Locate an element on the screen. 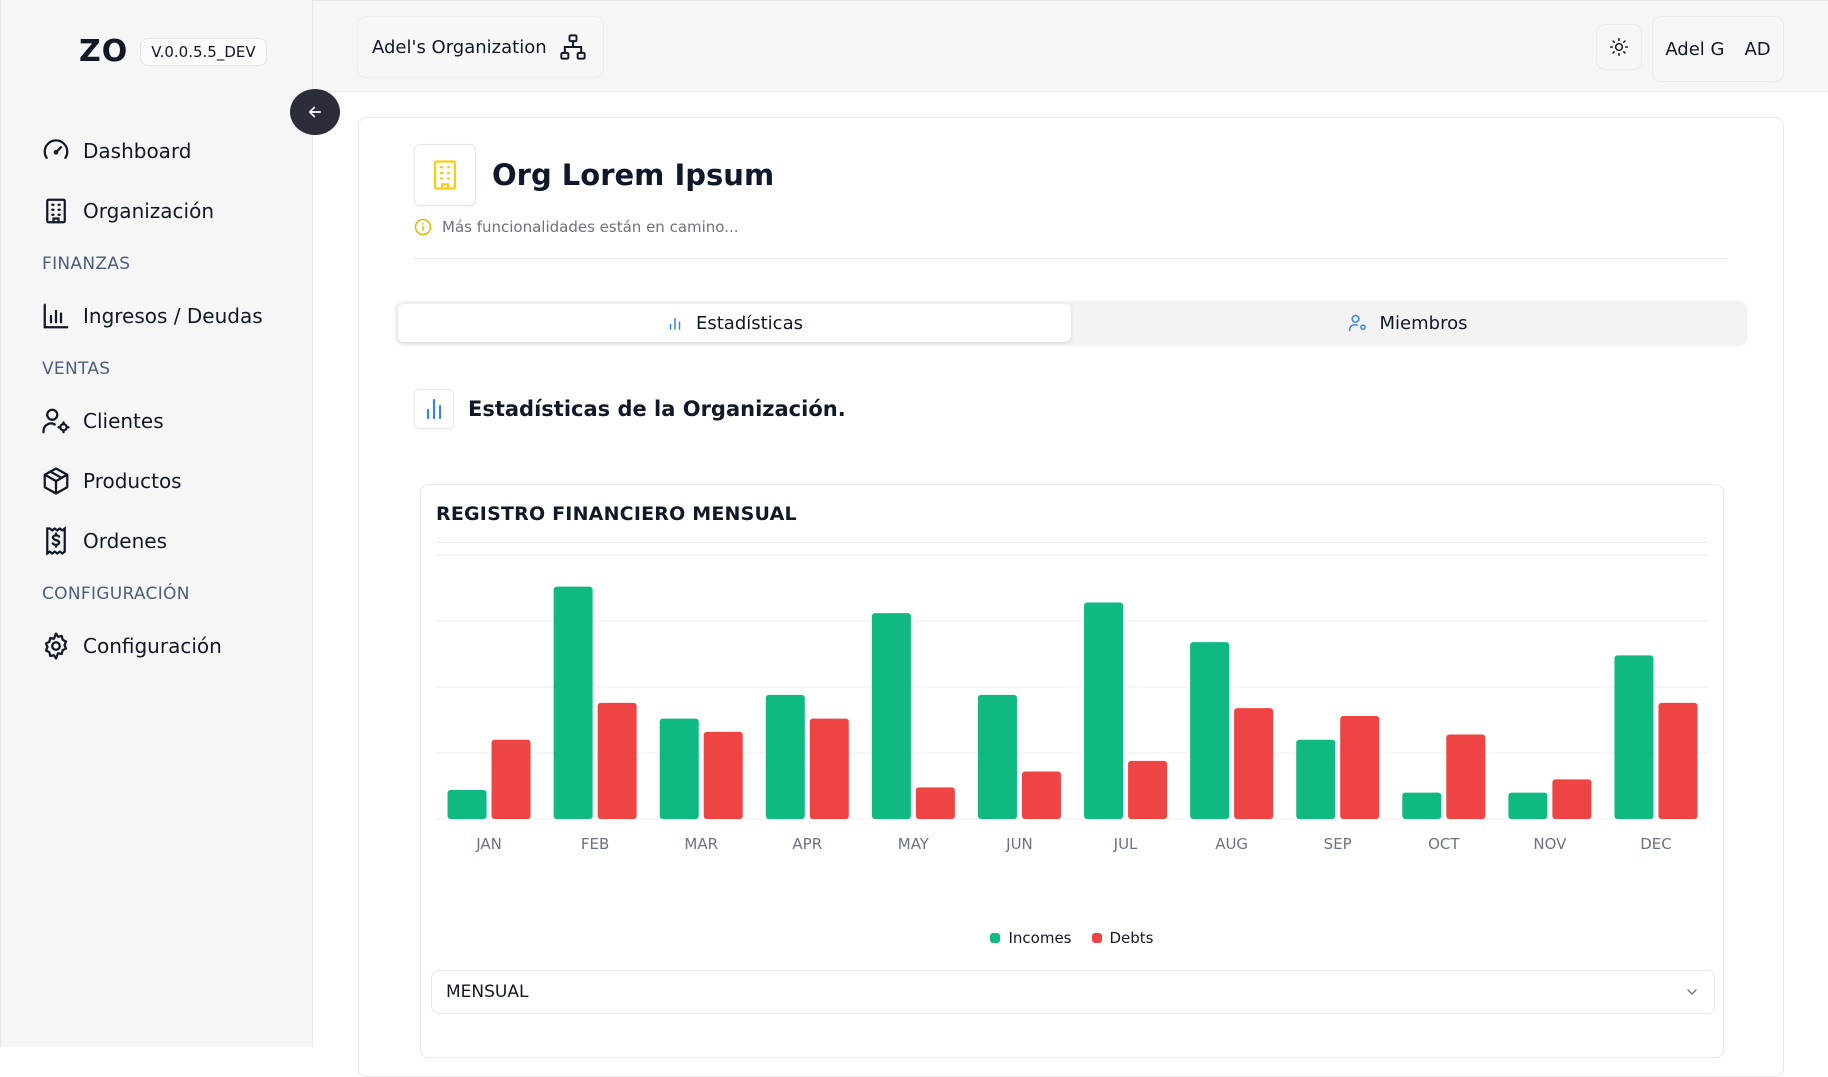  sidebar-item-label: Ordenes is located at coordinates (125, 541).